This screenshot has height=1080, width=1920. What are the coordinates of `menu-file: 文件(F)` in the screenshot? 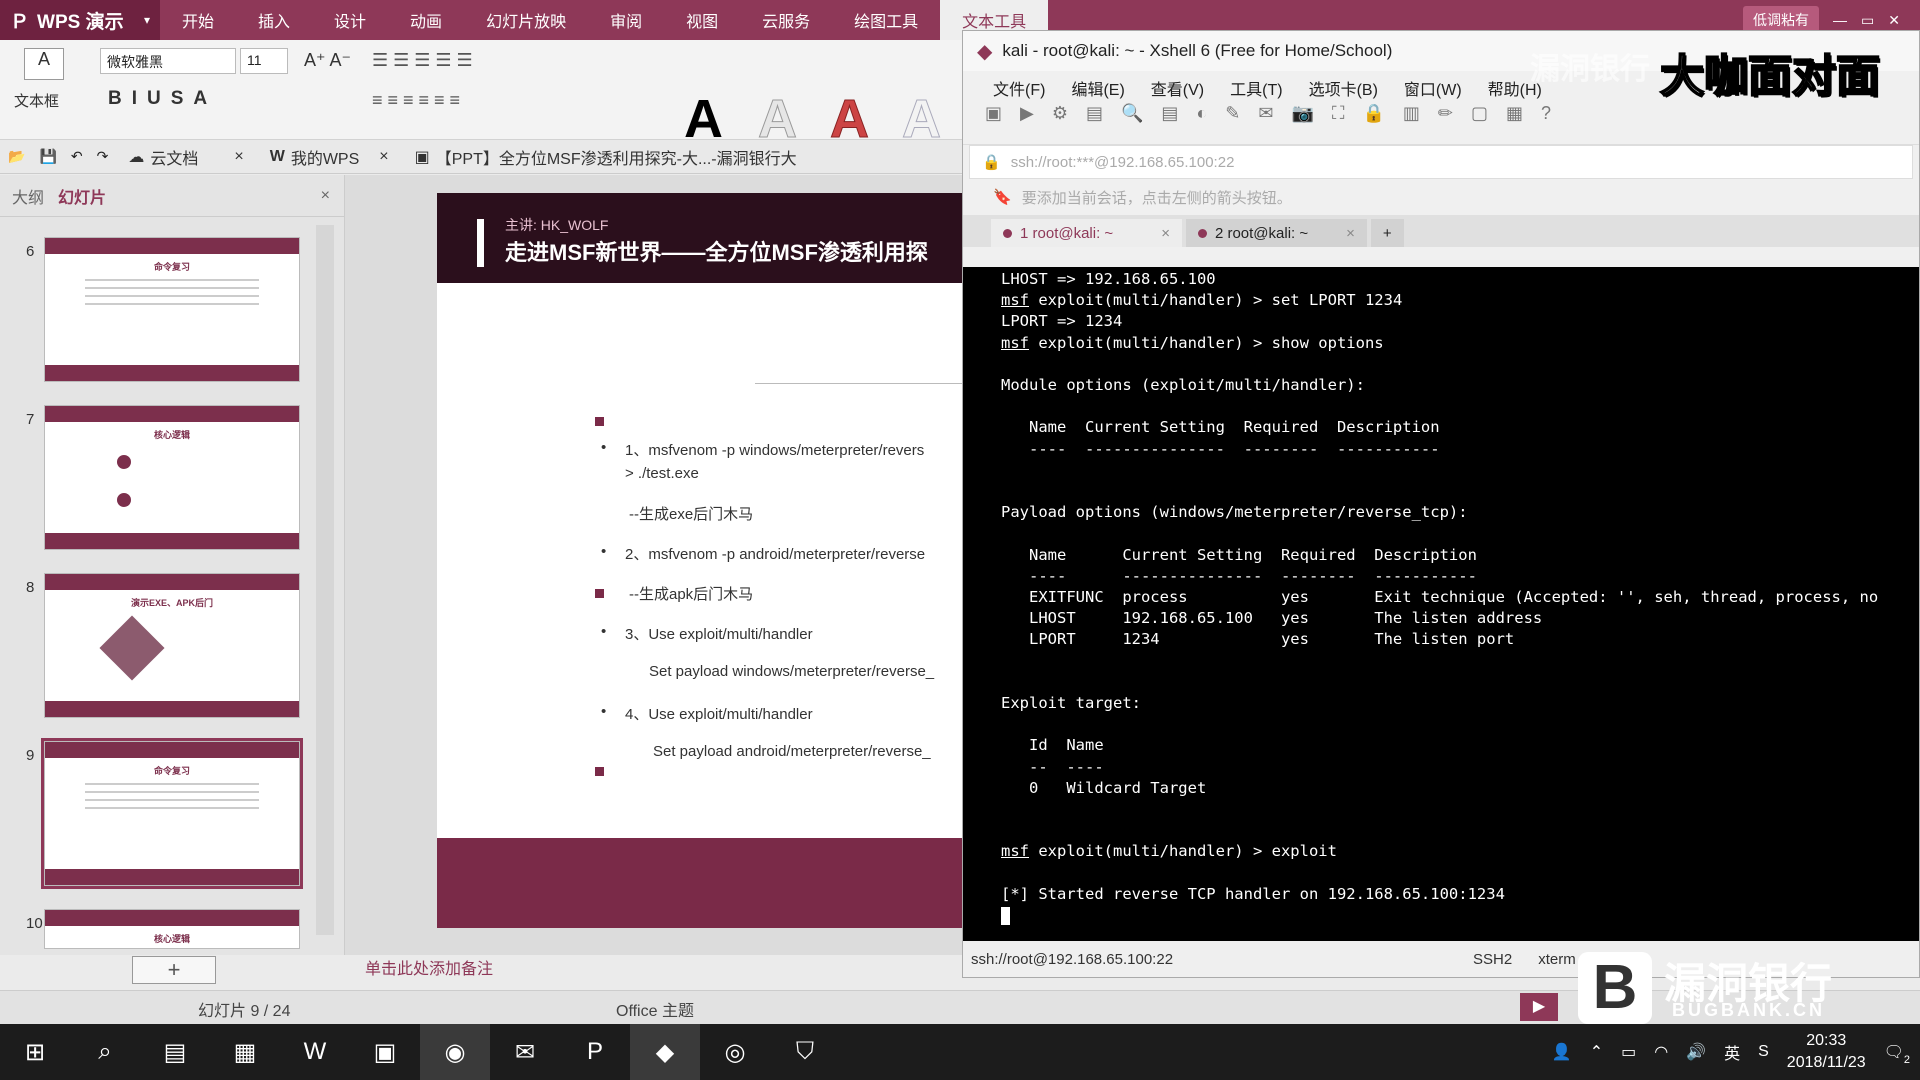 It's located at (1019, 88).